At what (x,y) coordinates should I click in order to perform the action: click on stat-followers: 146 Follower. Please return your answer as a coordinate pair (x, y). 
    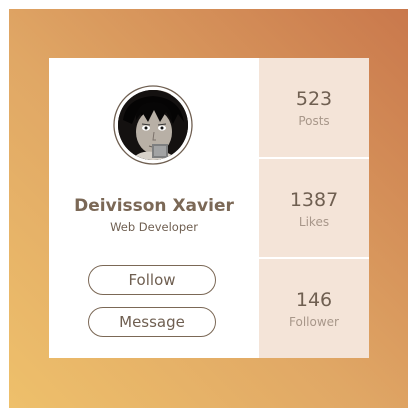
    Looking at the image, I should click on (314, 307).